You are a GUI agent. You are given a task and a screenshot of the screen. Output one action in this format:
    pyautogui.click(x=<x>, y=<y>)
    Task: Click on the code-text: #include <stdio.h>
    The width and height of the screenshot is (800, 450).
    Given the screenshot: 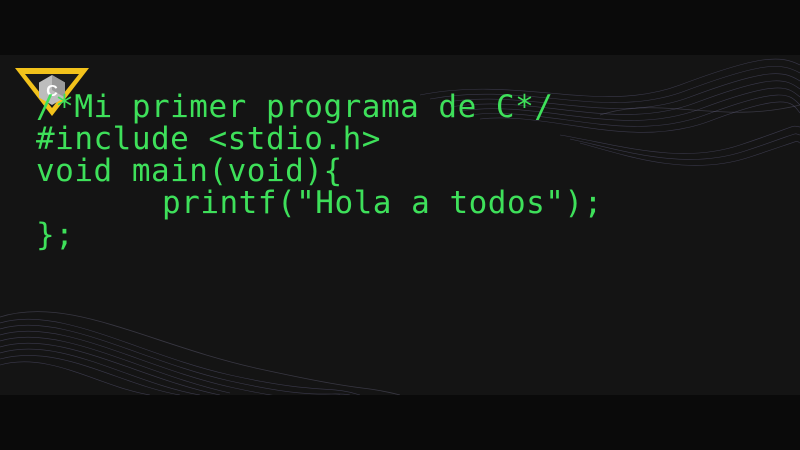 What is the action you would take?
    pyautogui.click(x=208, y=139)
    